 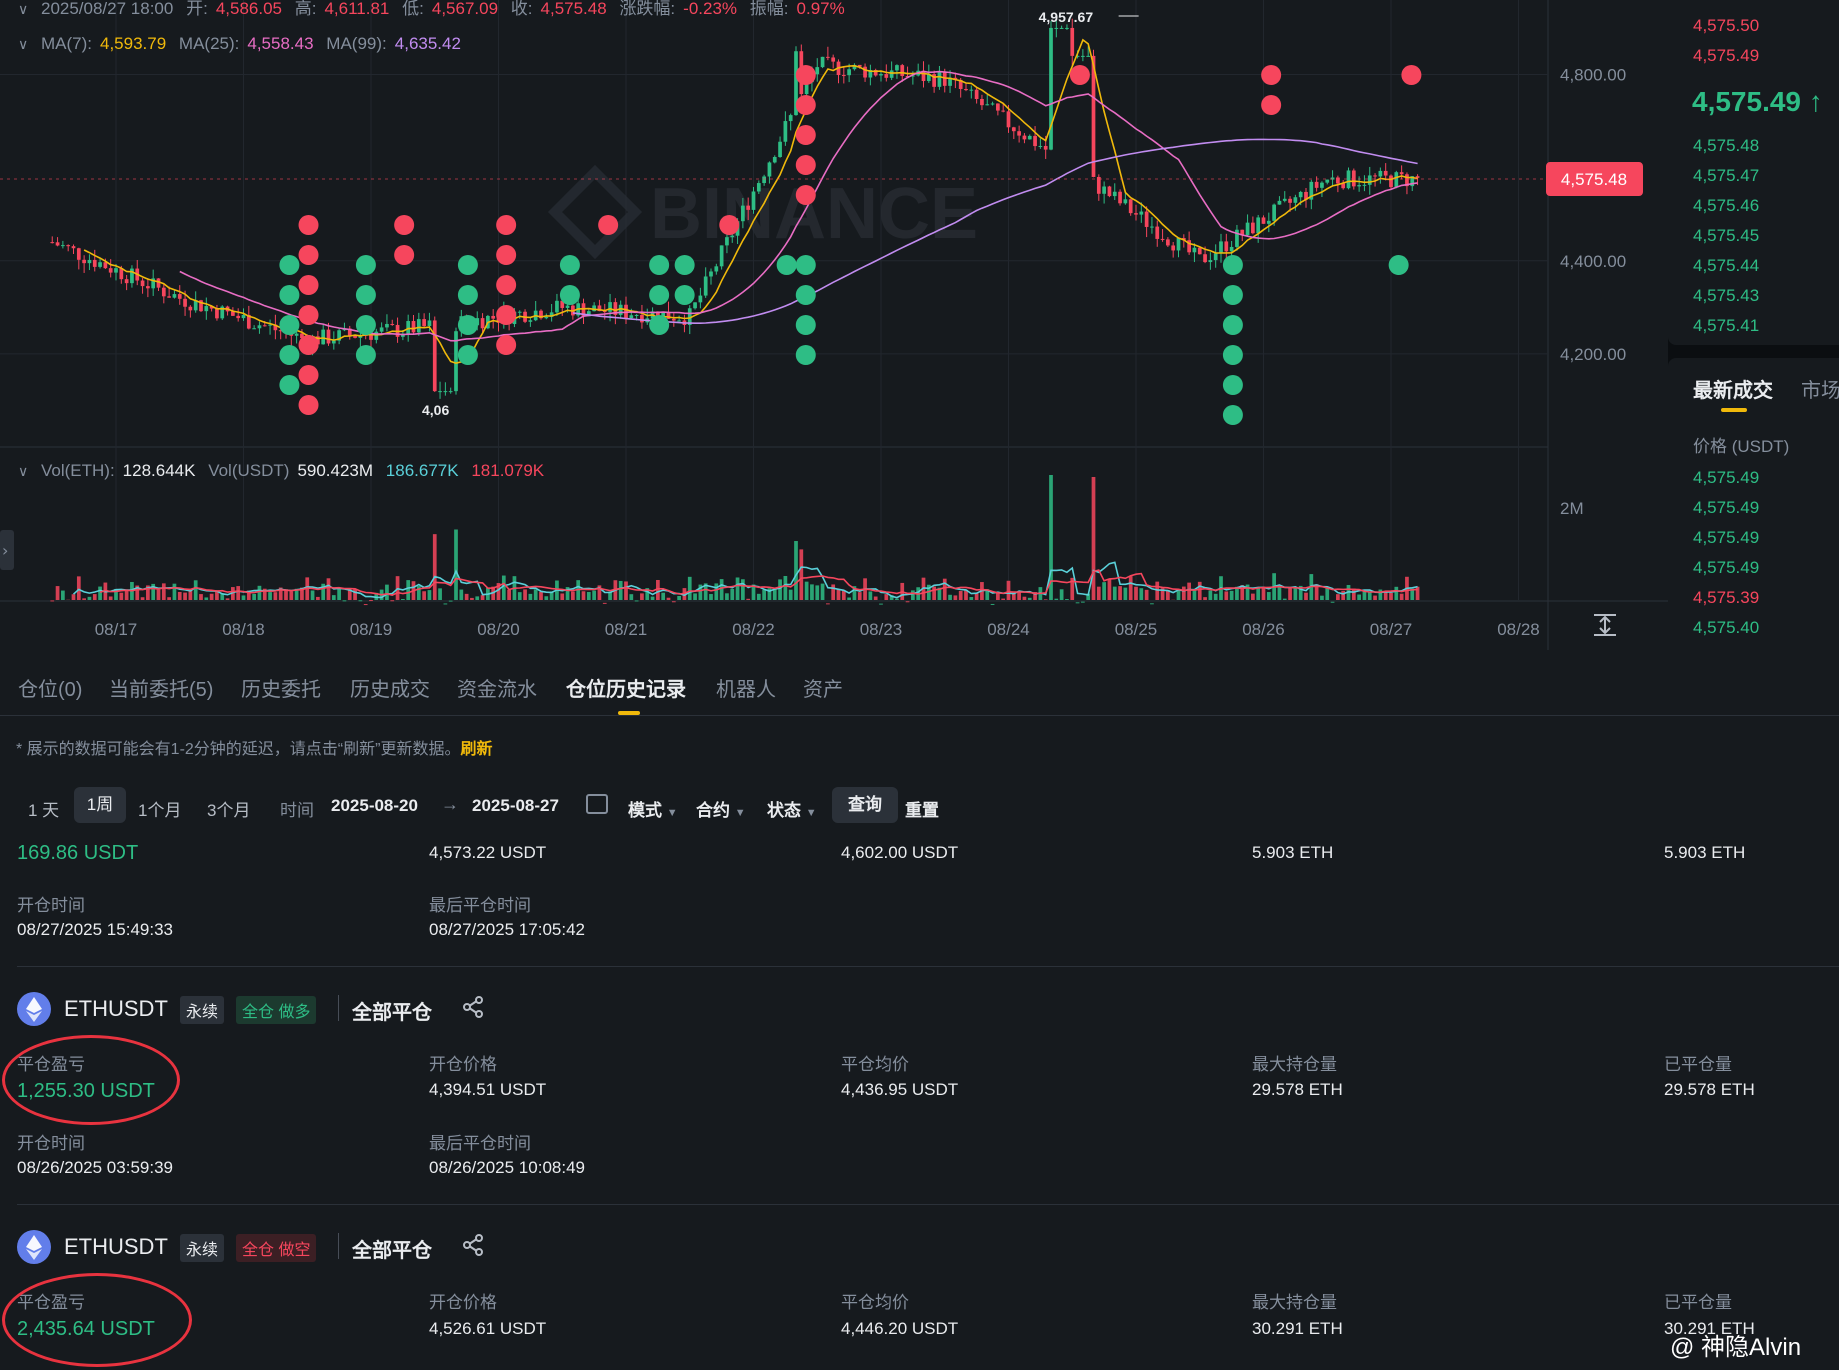 What do you see at coordinates (792, 808) in the screenshot?
I see `status-select: 状态 ▼` at bounding box center [792, 808].